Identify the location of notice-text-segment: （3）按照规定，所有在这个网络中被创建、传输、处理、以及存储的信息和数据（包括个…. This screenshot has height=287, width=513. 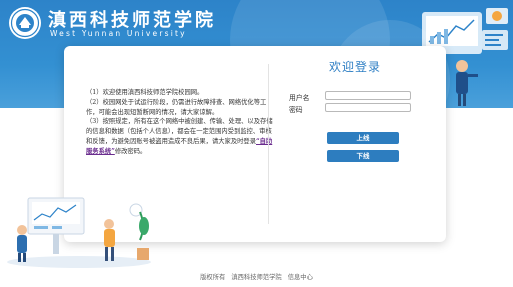
(179, 131).